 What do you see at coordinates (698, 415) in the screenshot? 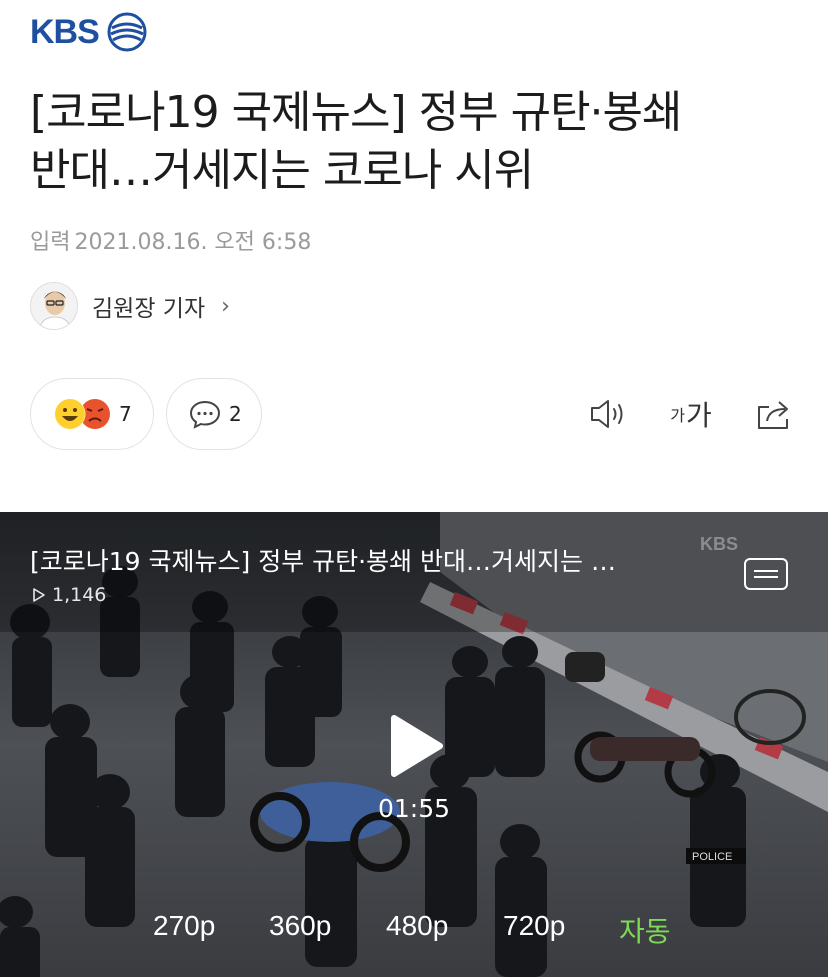
I see `font-size-large: 가` at bounding box center [698, 415].